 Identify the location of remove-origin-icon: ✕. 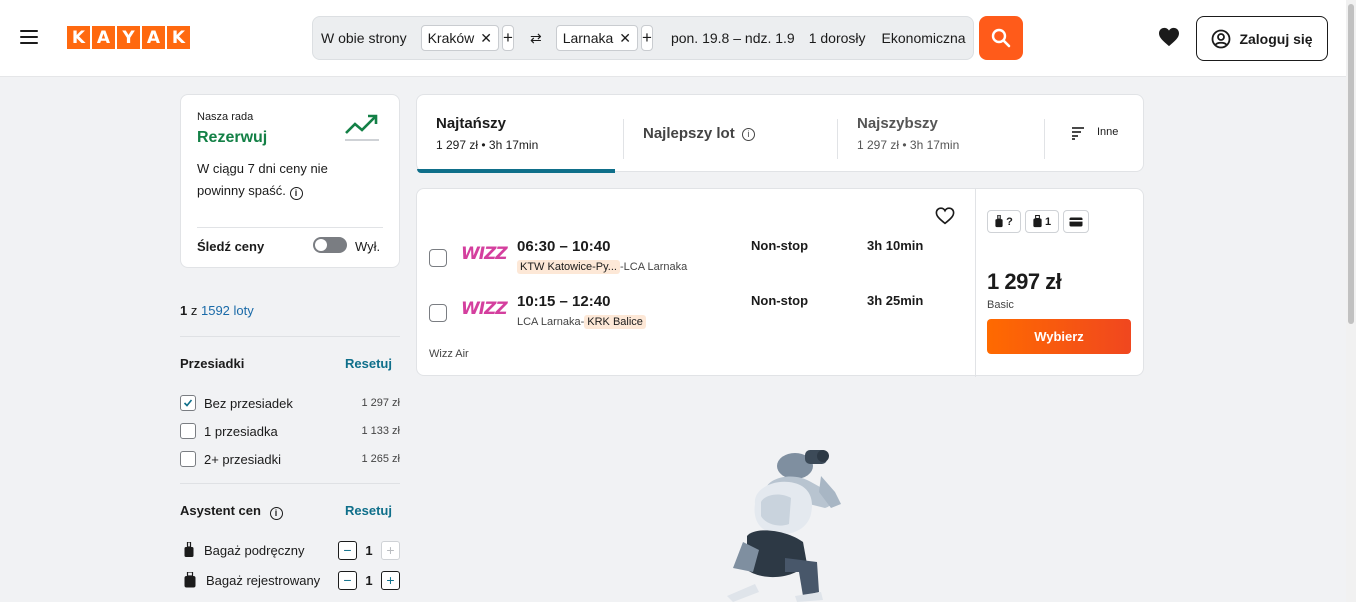
(486, 38).